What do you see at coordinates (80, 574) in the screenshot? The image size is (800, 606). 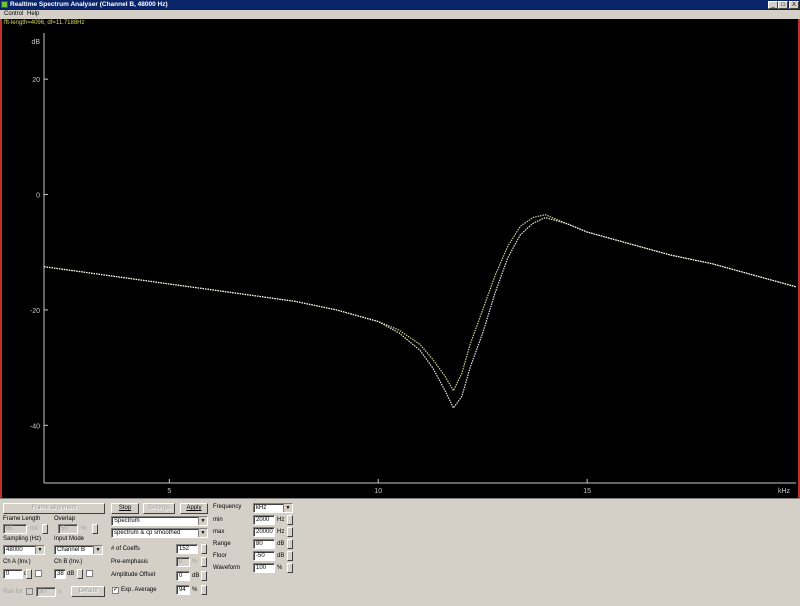 I see `ch-b-spinner` at bounding box center [80, 574].